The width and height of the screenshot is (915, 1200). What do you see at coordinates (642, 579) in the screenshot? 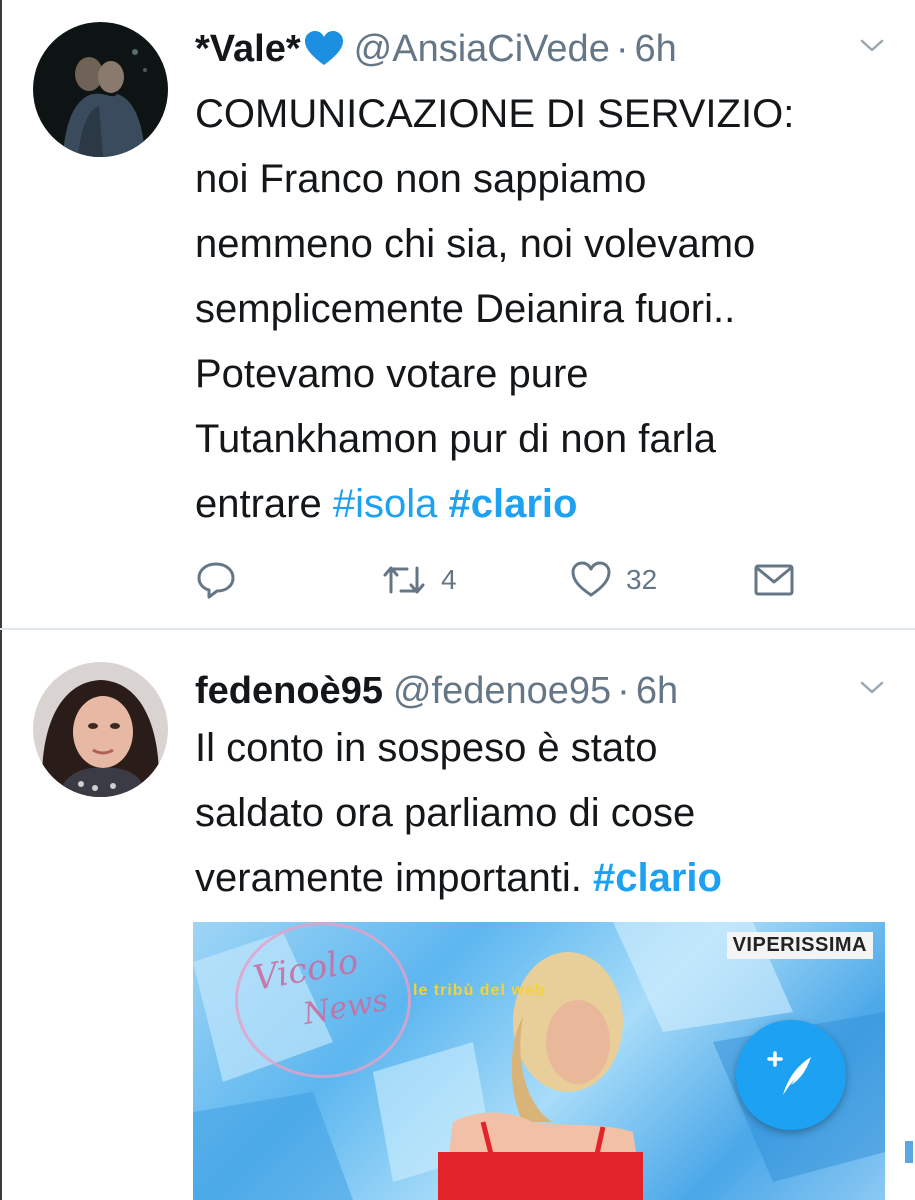
I see `like-count: 32` at bounding box center [642, 579].